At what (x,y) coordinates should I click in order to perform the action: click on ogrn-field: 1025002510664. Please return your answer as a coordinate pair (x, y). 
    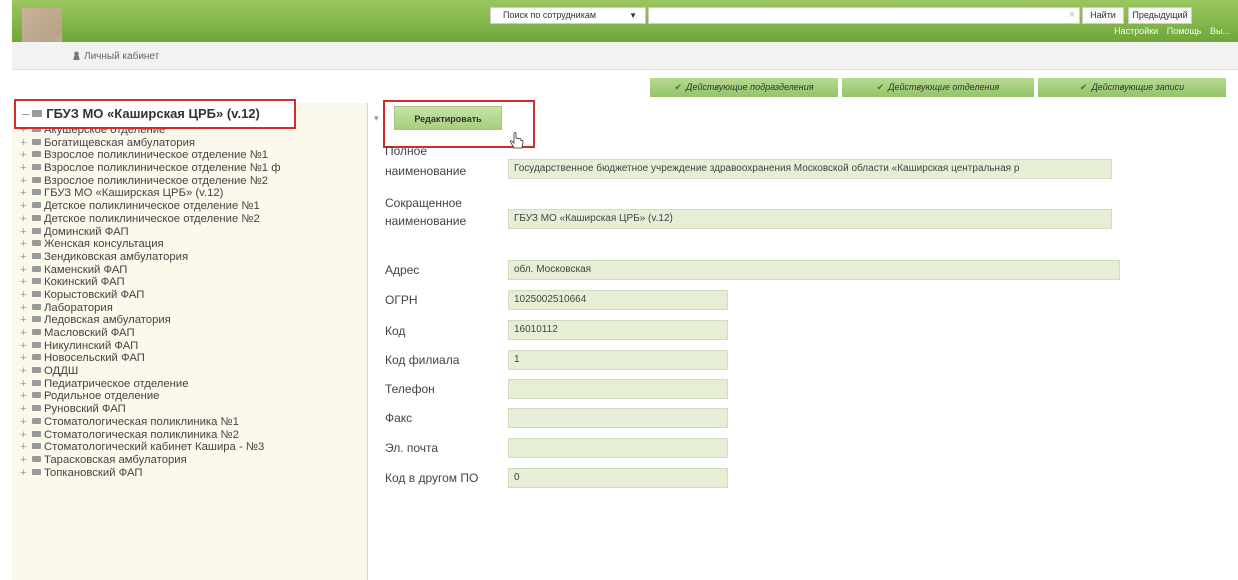
    Looking at the image, I should click on (618, 300).